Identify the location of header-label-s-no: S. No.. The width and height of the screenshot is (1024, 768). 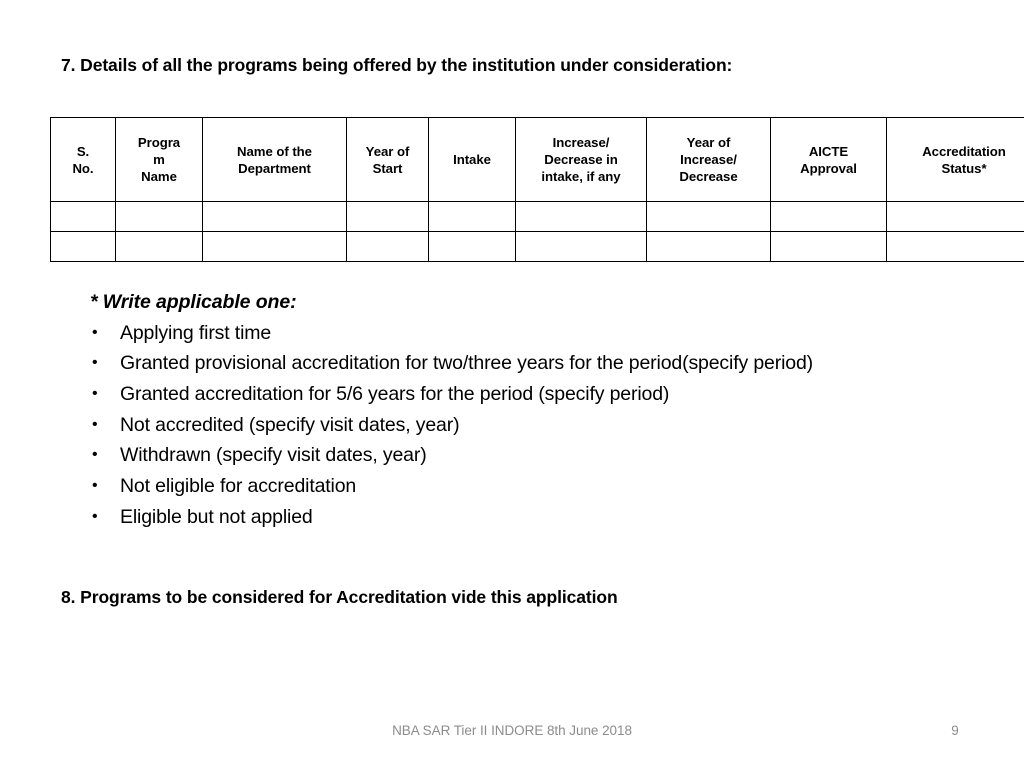
(83, 159).